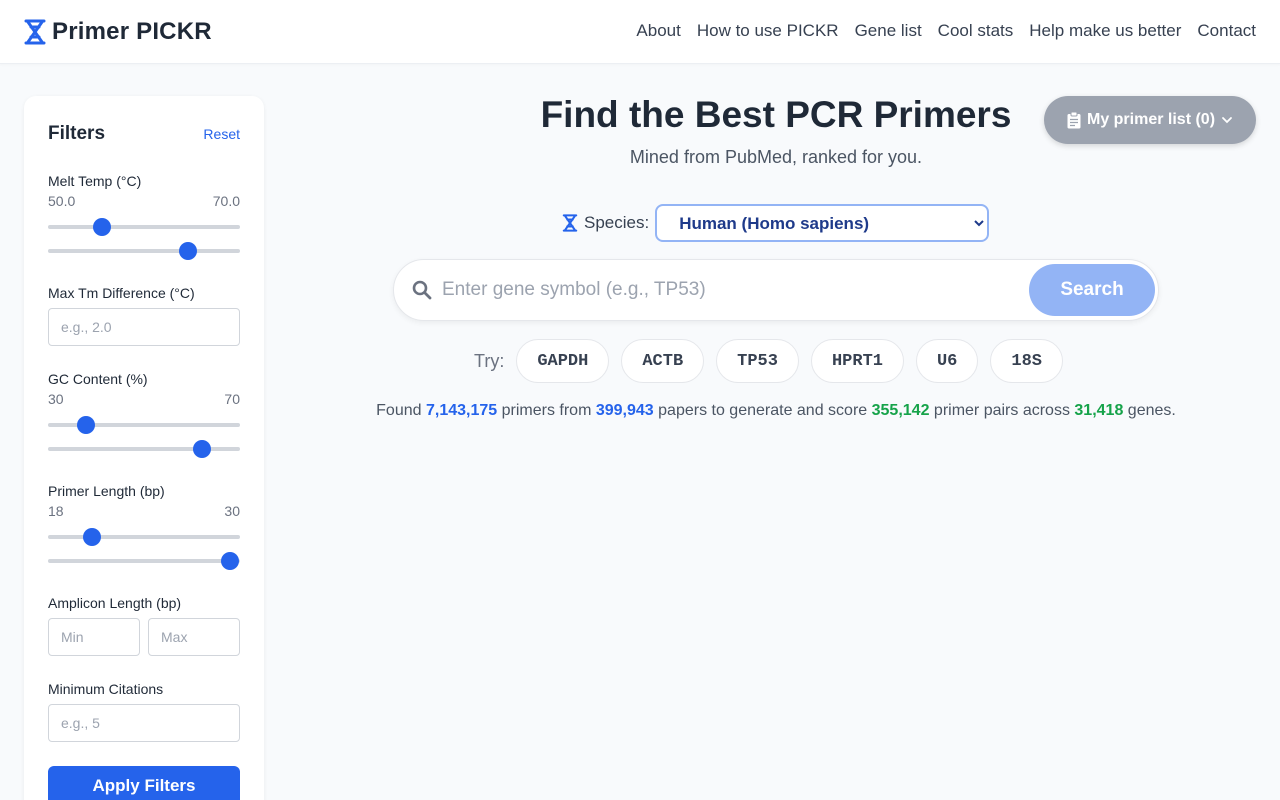 The width and height of the screenshot is (1280, 800). Describe the element at coordinates (1074, 119) in the screenshot. I see `clipboard-icon` at that location.